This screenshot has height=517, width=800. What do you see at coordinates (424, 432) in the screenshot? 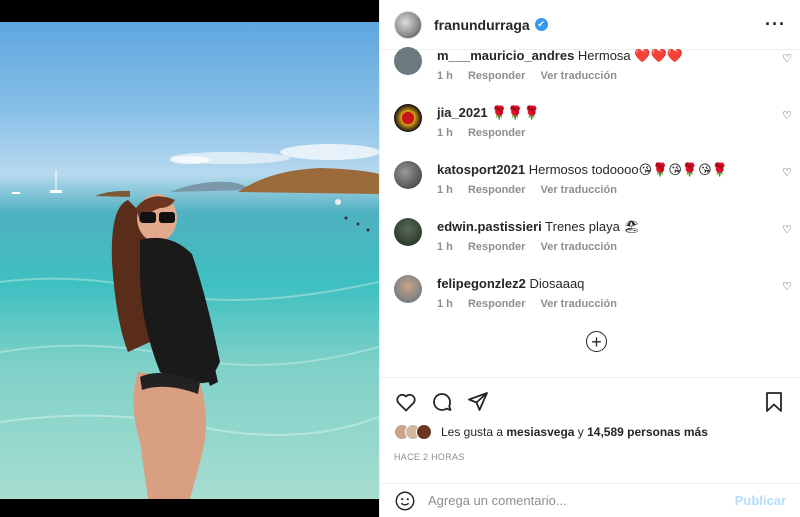
I see `liker-avatar` at bounding box center [424, 432].